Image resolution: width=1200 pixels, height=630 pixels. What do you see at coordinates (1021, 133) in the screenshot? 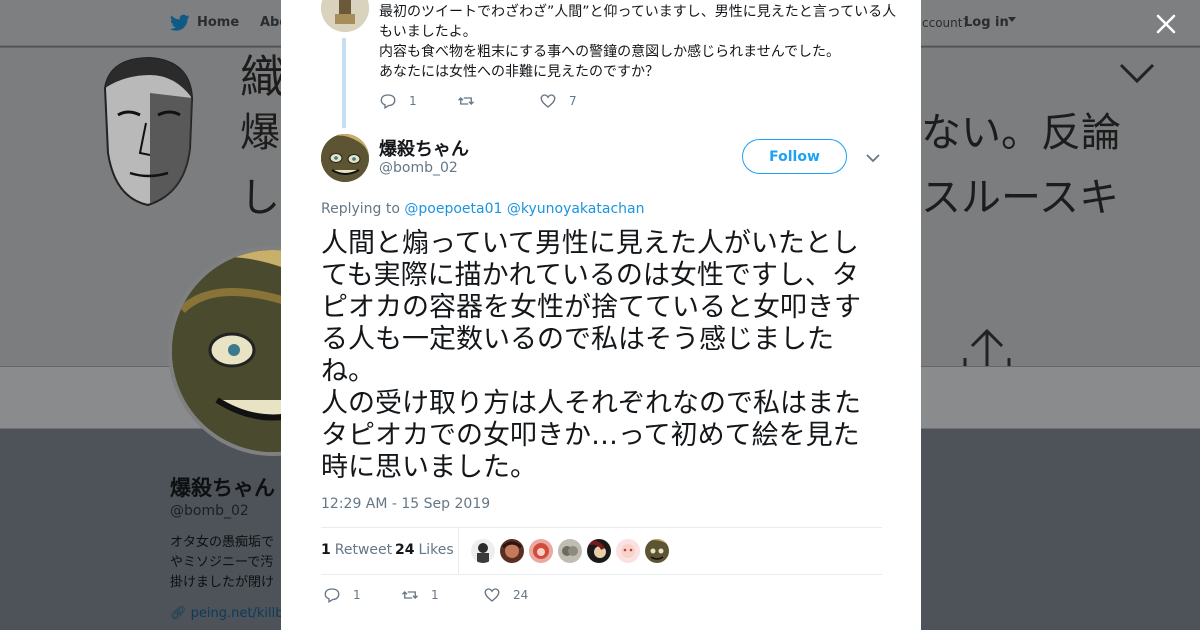
I see `banner-text-line: ない。反論` at bounding box center [1021, 133].